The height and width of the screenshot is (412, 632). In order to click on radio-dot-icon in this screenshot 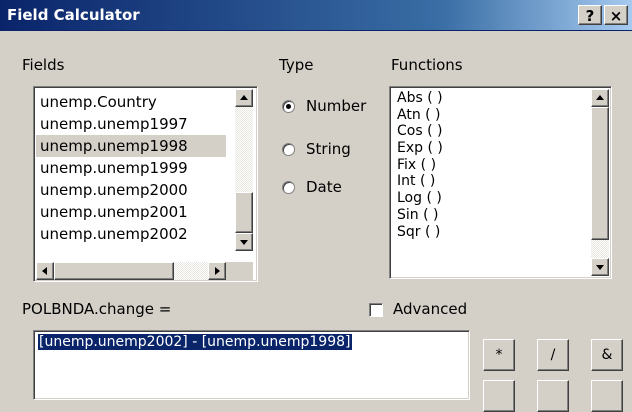, I will do `click(288, 106)`.